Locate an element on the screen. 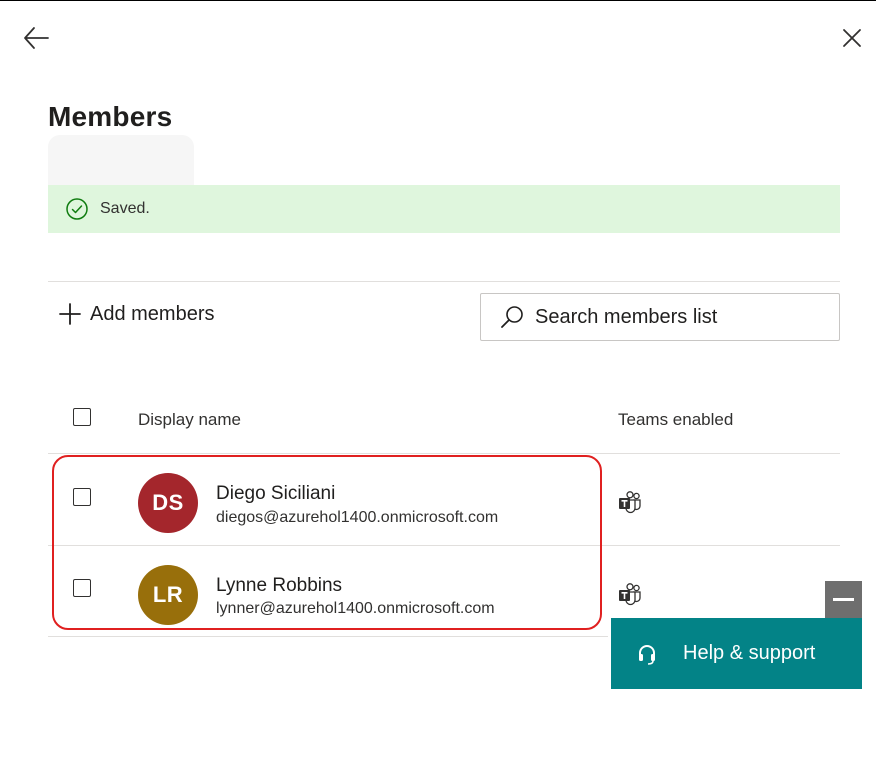  member-name: Lynne Robbins is located at coordinates (279, 586).